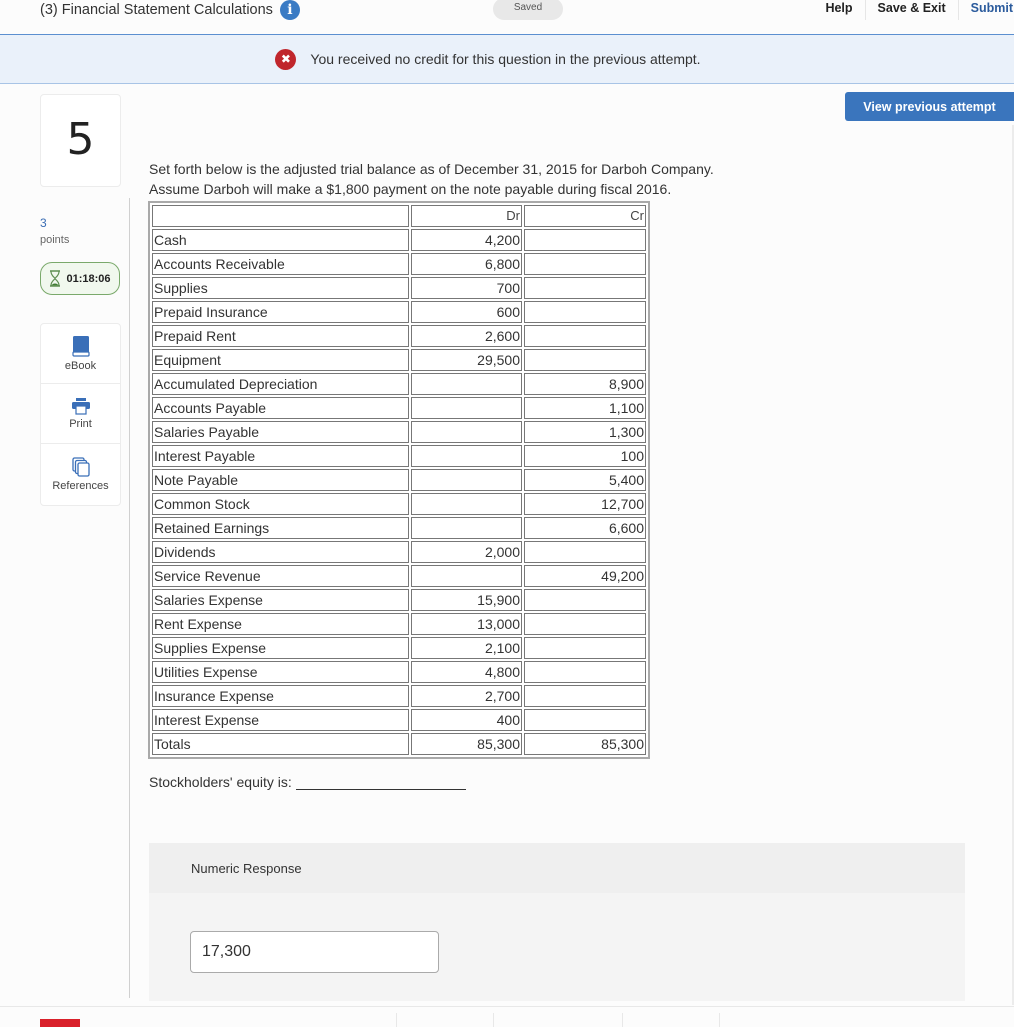  What do you see at coordinates (585, 480) in the screenshot?
I see `credit-cell: 5,400` at bounding box center [585, 480].